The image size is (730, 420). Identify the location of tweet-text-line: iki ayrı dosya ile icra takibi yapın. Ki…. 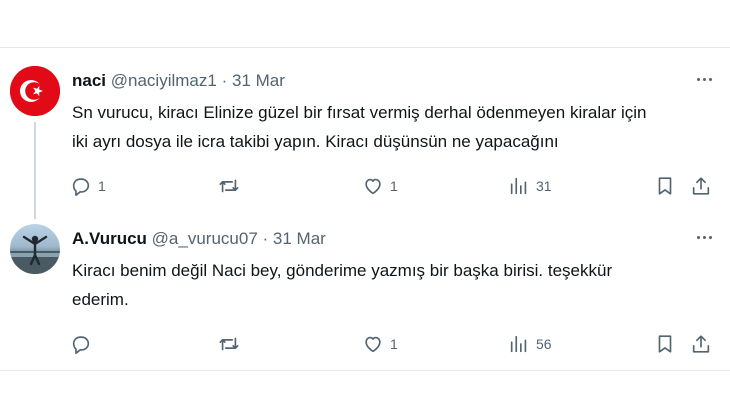
(315, 141).